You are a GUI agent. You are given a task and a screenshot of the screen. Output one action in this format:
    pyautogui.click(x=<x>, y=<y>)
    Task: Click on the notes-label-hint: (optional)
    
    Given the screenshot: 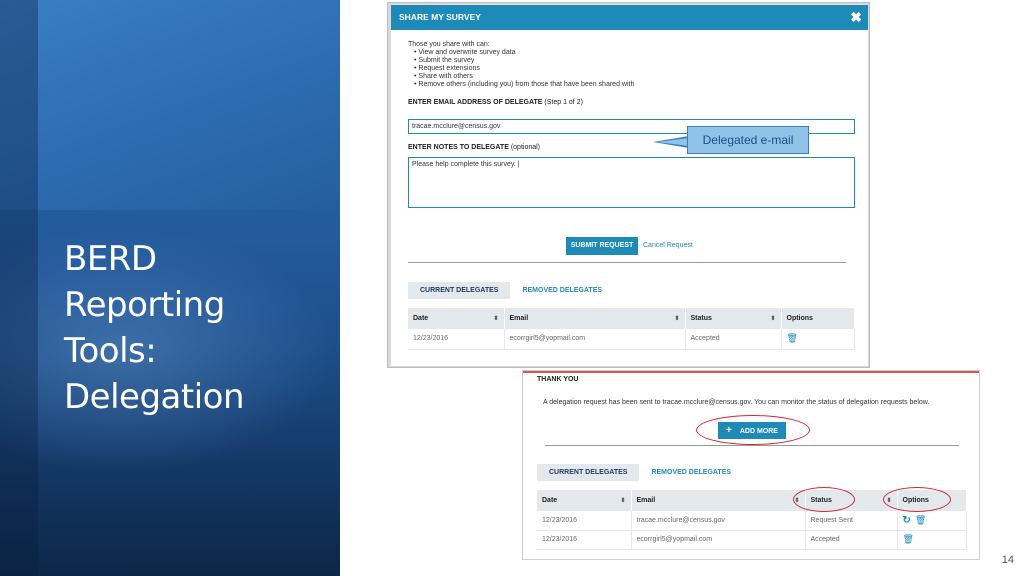 What is the action you would take?
    pyautogui.click(x=525, y=147)
    